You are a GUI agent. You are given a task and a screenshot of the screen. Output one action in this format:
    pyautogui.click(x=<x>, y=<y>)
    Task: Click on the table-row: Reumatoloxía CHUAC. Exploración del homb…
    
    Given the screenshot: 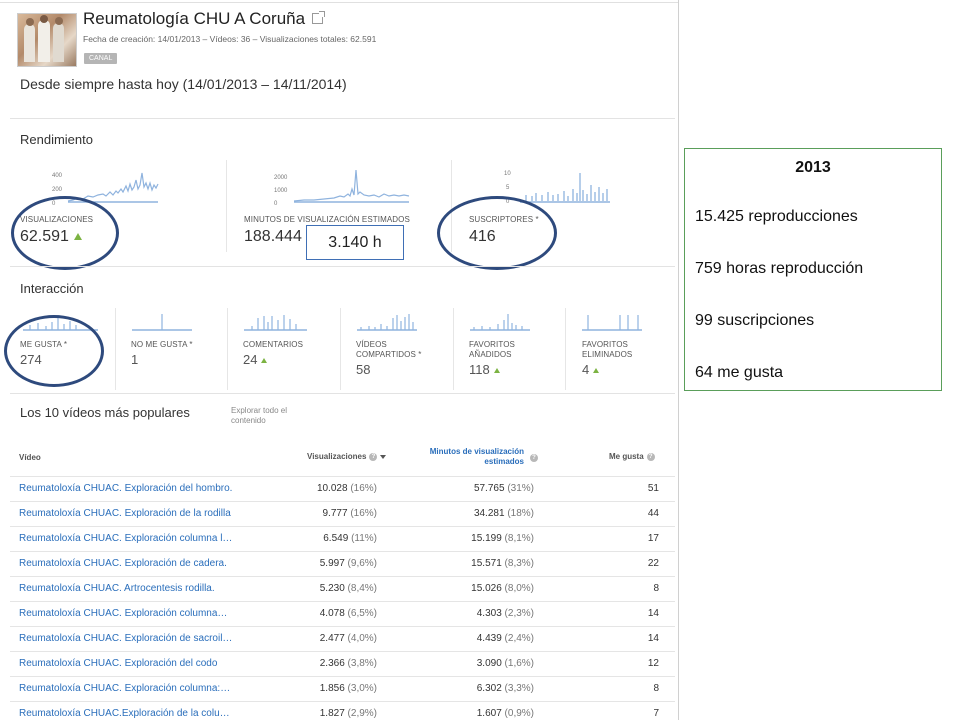 What is the action you would take?
    pyautogui.click(x=342, y=488)
    